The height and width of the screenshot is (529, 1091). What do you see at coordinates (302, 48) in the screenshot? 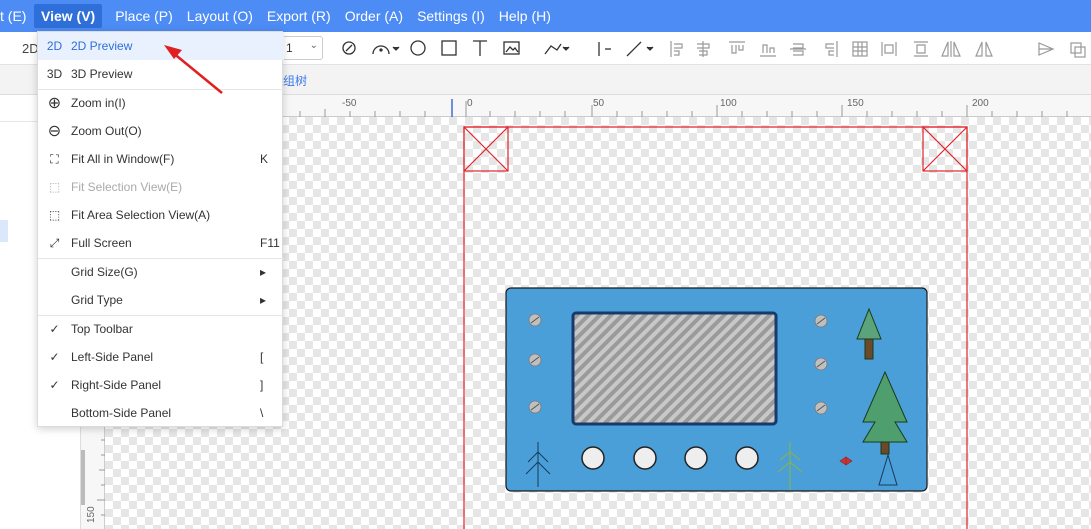
I see `zoom-select: 1 ⌄` at bounding box center [302, 48].